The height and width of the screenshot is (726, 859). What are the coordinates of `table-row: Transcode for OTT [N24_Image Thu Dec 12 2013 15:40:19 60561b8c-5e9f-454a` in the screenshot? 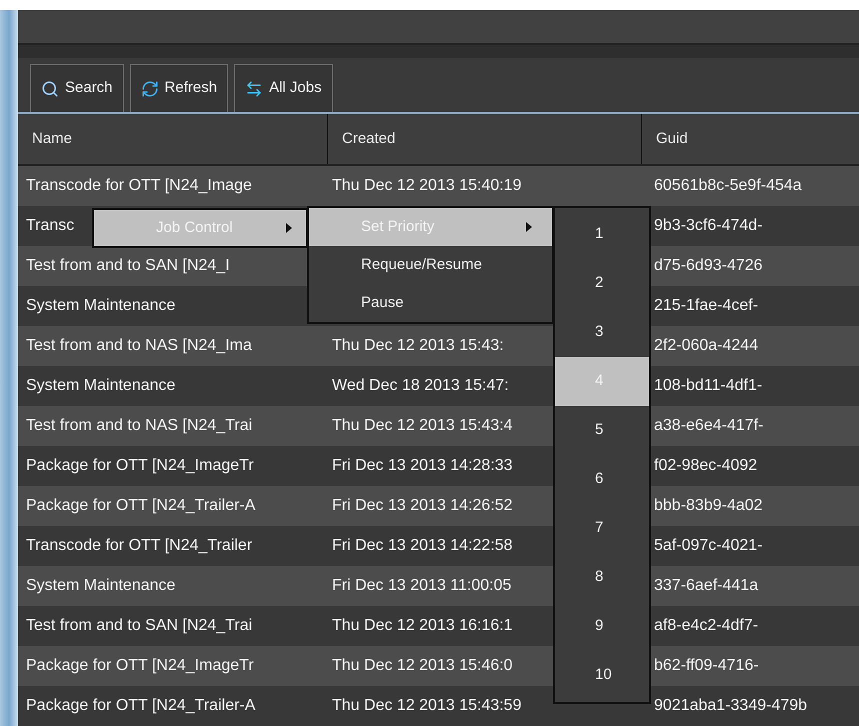 It's located at (438, 186).